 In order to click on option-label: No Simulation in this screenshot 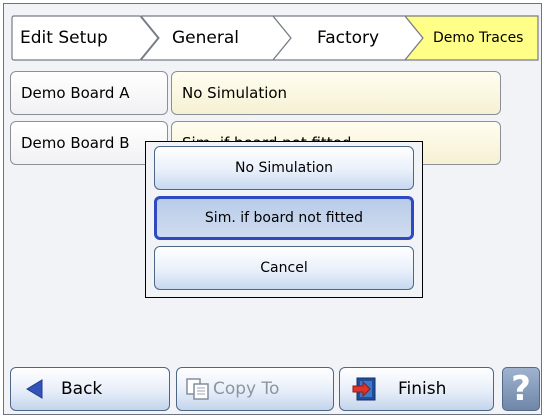, I will do `click(284, 168)`.